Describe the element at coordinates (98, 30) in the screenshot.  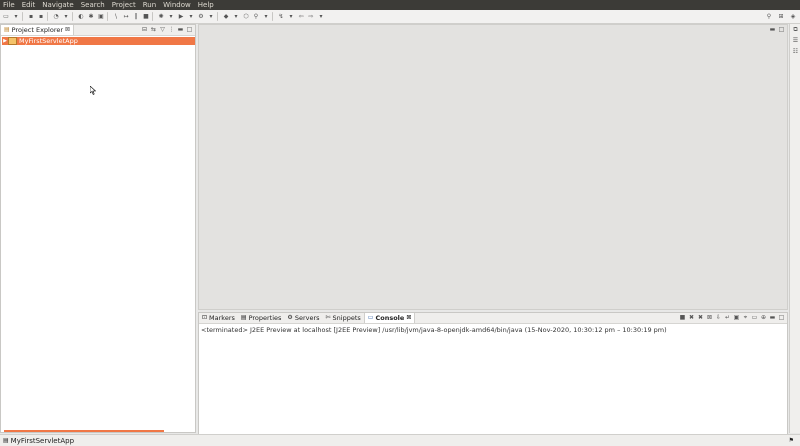
I see `explorer-tab-bar: ▤ Project Explorer ⊠ ⊟ ⇆ ▽ ⋮ ▬ □` at that location.